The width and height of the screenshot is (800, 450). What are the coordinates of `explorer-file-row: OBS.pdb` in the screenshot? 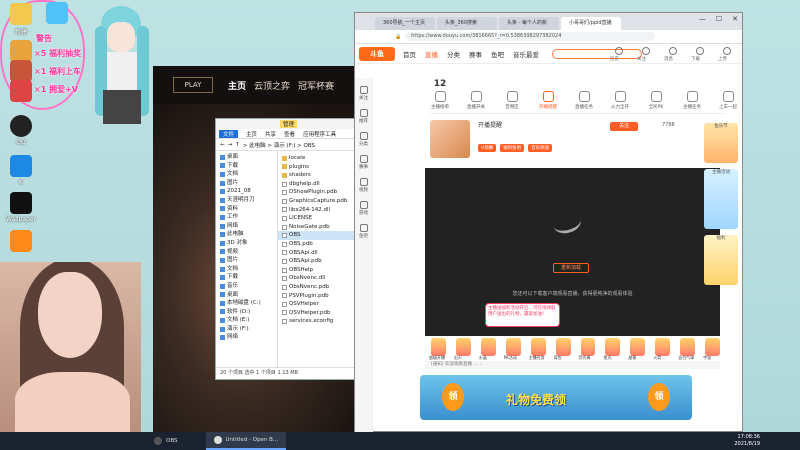 It's located at (316, 244).